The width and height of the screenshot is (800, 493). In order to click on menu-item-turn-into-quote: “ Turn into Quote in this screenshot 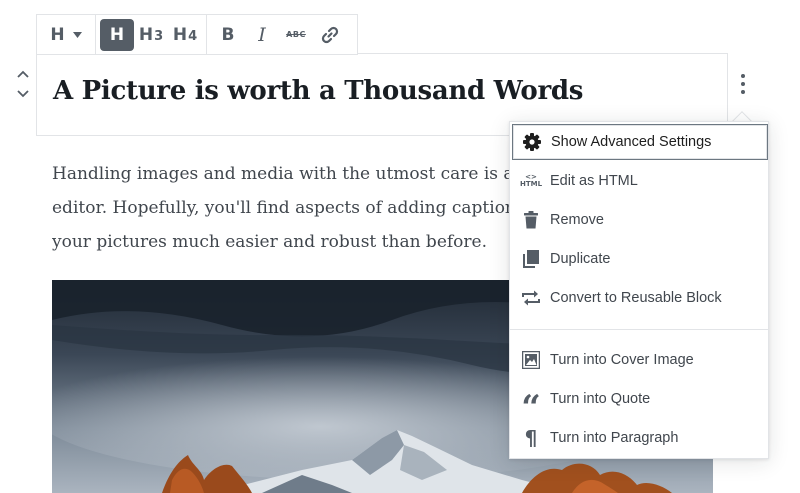, I will do `click(640, 399)`.